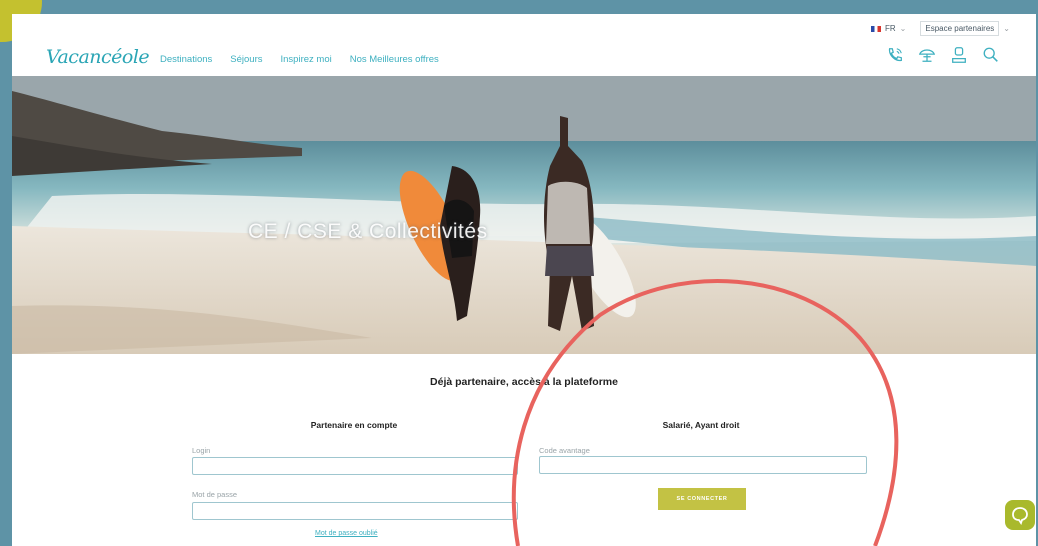 The width and height of the screenshot is (1038, 546). I want to click on search-icon, so click(991, 55).